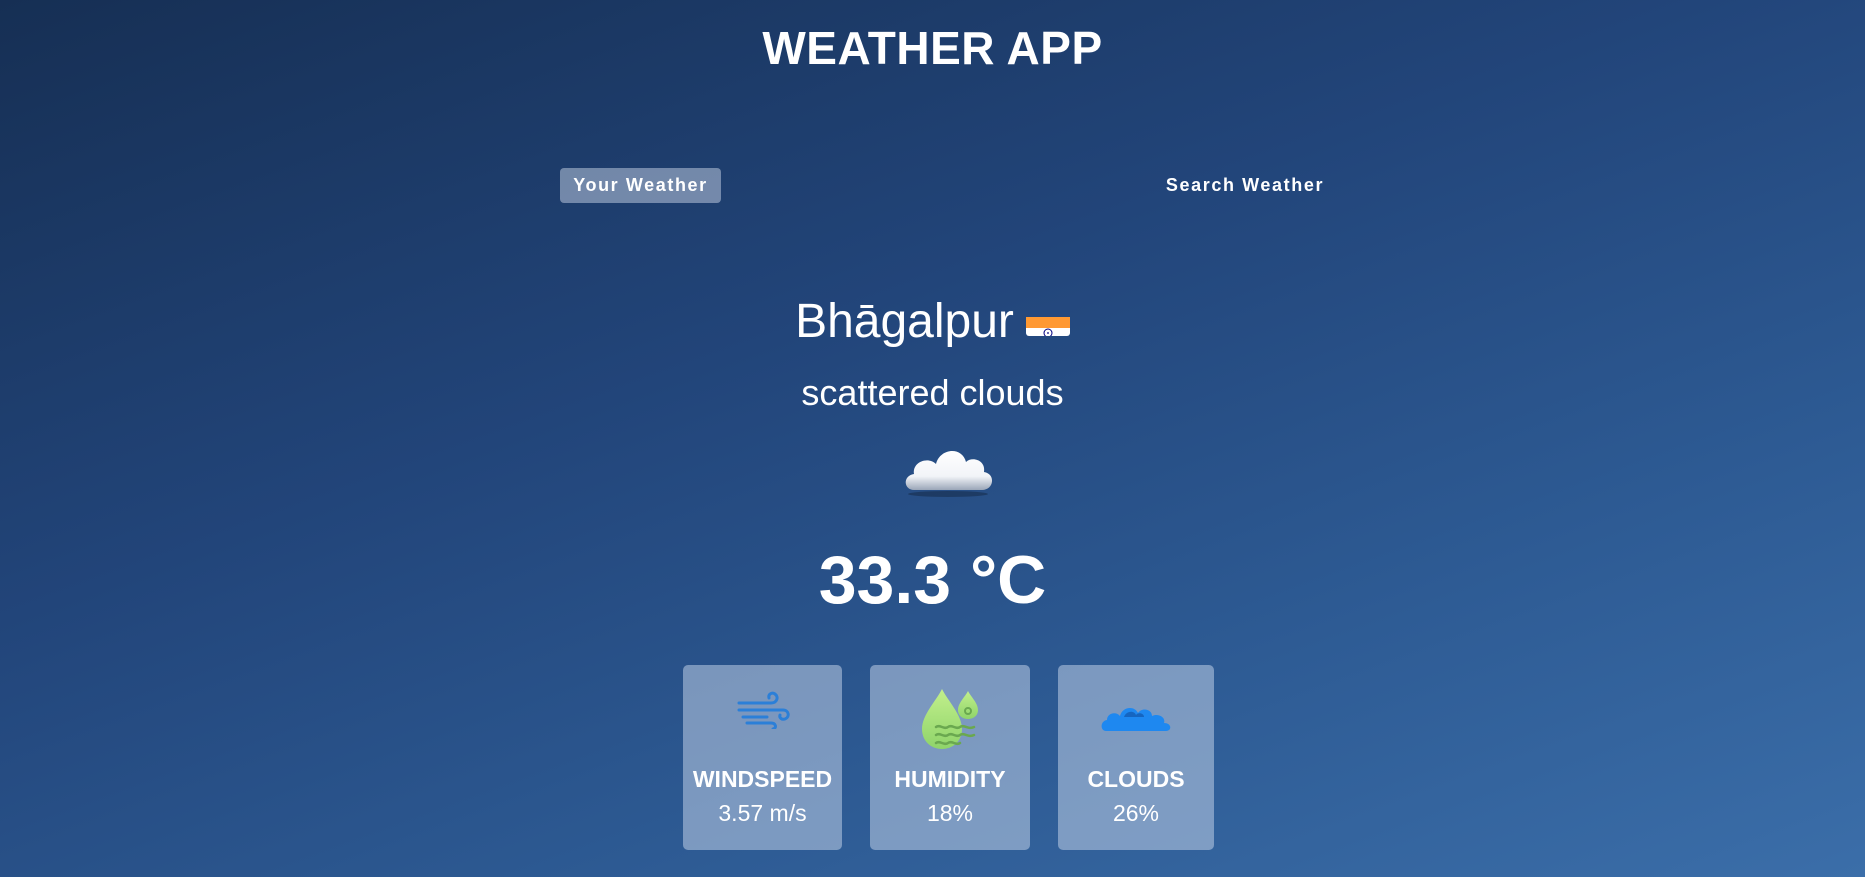 The width and height of the screenshot is (1865, 877). What do you see at coordinates (950, 721) in the screenshot?
I see `humidity-icon` at bounding box center [950, 721].